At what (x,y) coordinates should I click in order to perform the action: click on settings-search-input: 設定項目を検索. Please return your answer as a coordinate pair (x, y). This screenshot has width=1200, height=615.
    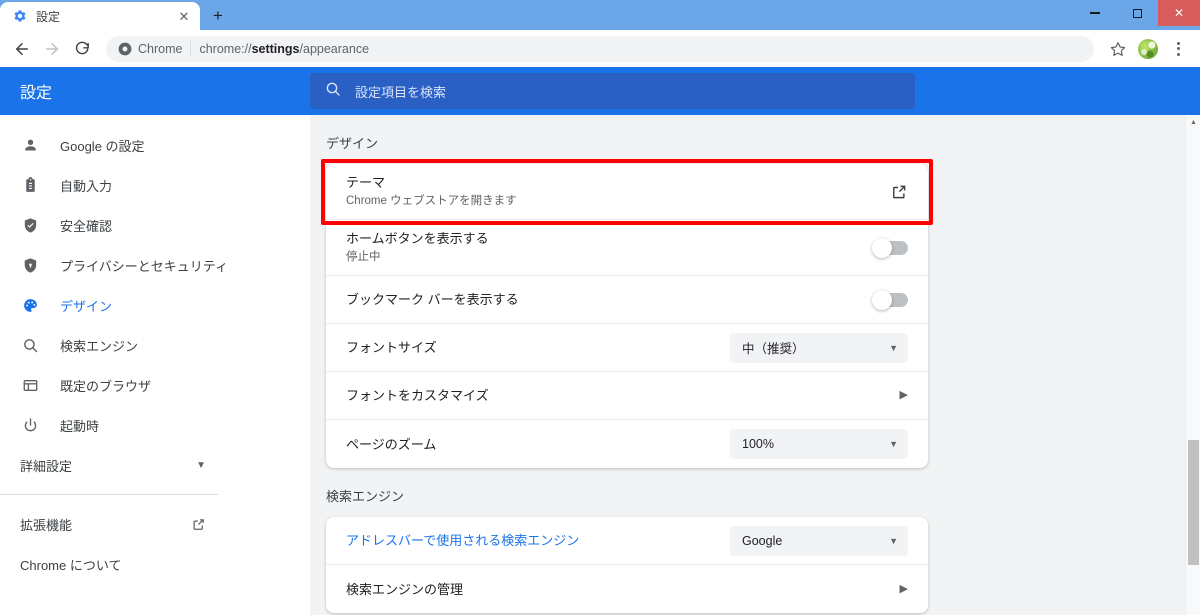
    Looking at the image, I should click on (612, 91).